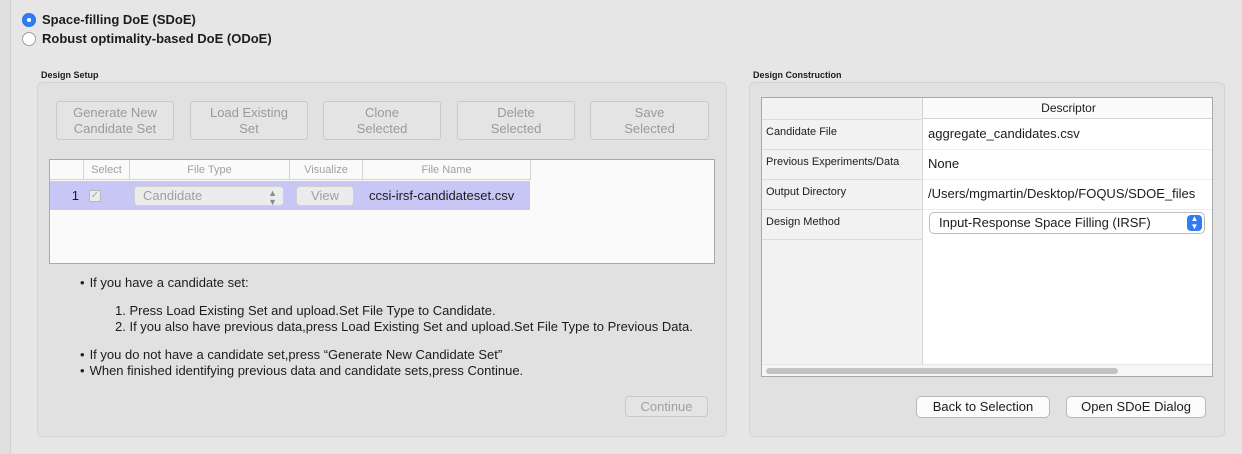 The width and height of the screenshot is (1242, 454). What do you see at coordinates (67, 170) in the screenshot?
I see `table-corner-header` at bounding box center [67, 170].